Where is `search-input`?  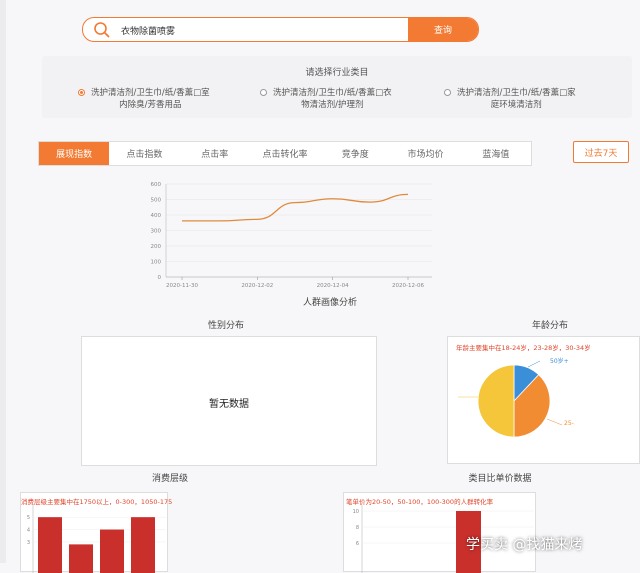
search-input is located at coordinates (261, 30).